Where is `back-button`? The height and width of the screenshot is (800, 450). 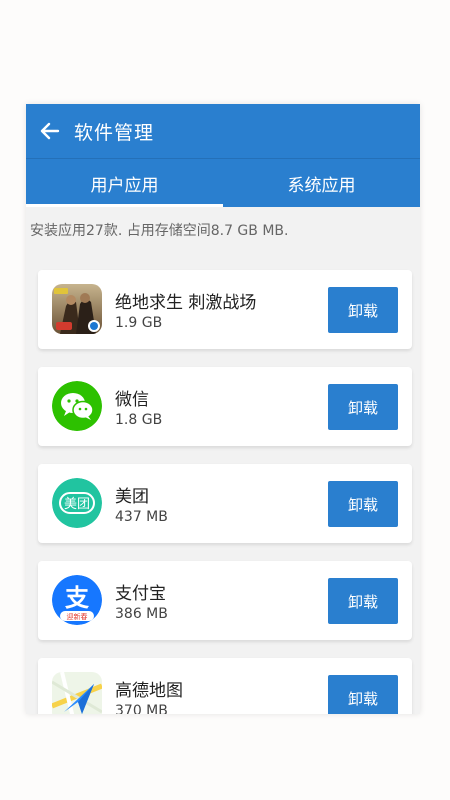 back-button is located at coordinates (50, 131).